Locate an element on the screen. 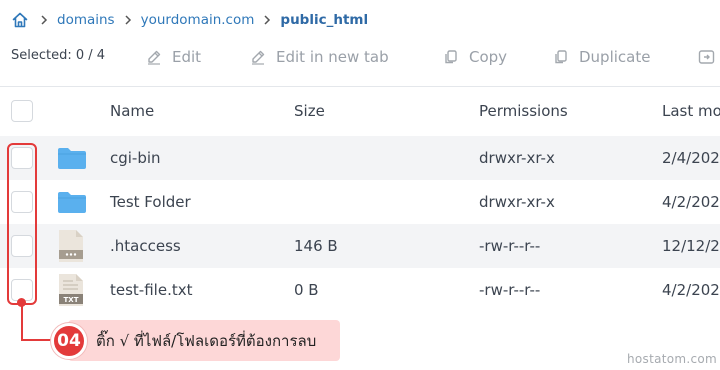 The width and height of the screenshot is (720, 370). breadcrumb-domains: domains is located at coordinates (86, 20).